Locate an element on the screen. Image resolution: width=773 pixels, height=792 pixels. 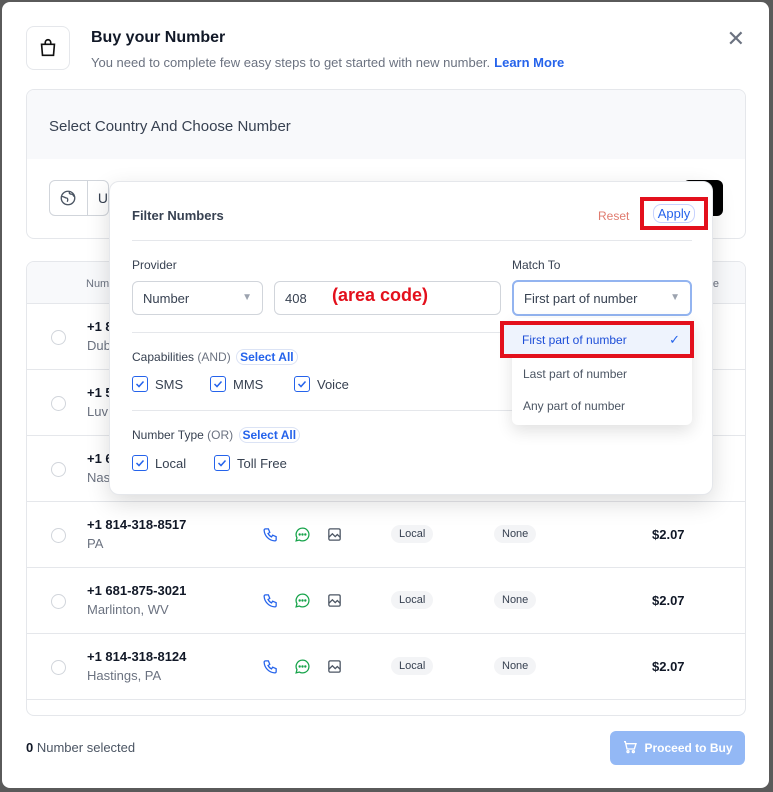
location: PA is located at coordinates (95, 543).